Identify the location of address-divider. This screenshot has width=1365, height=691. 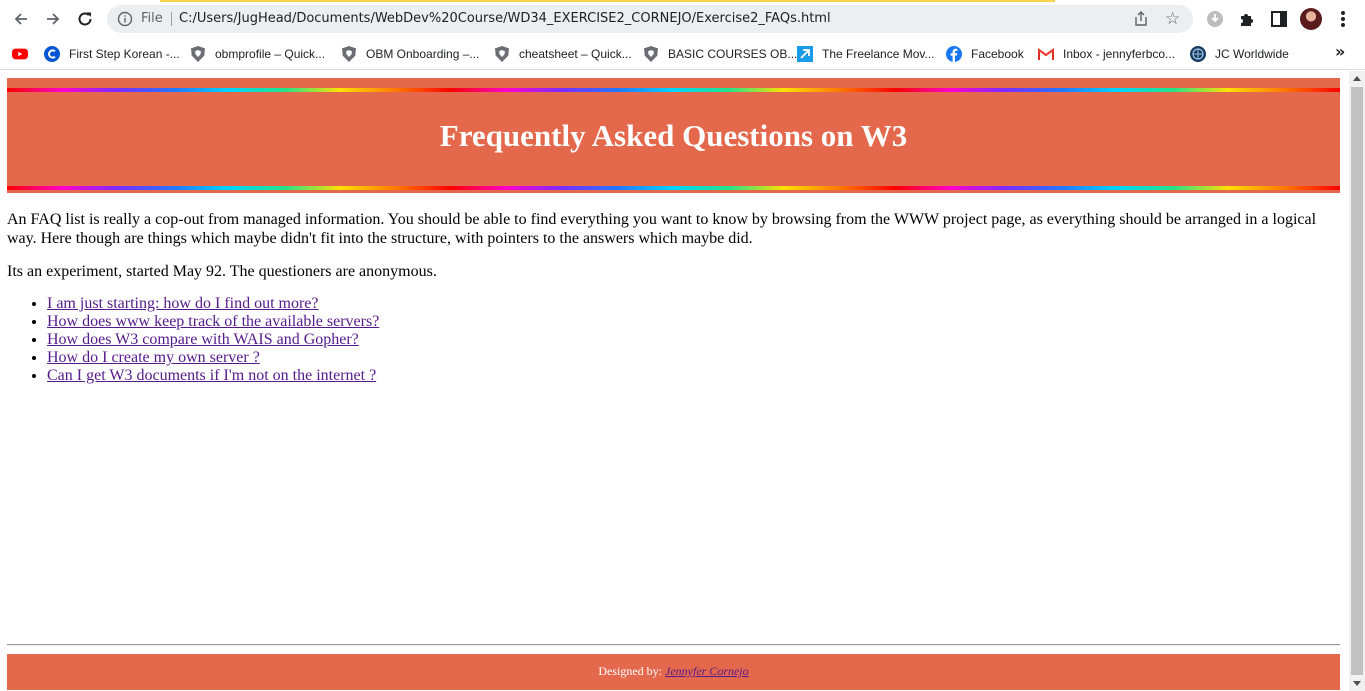
(171, 19).